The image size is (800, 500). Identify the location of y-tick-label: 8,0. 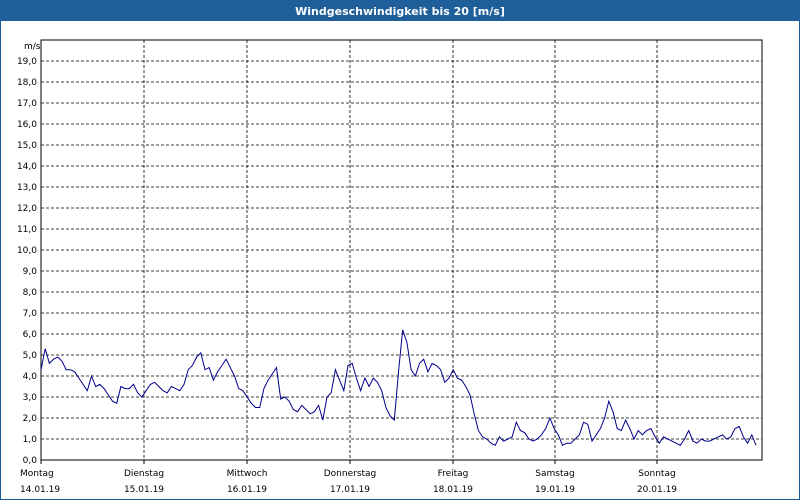
(30, 293).